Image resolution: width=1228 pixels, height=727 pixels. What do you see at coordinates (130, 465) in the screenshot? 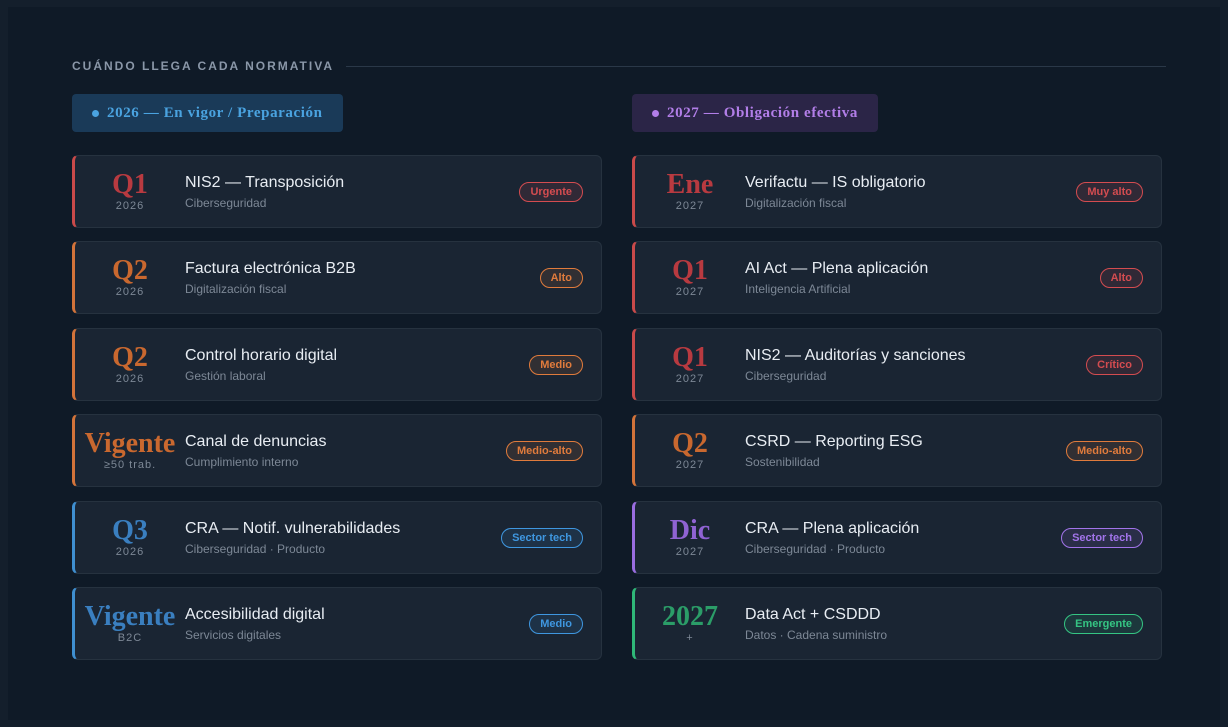
I see `deadline-detail: ≥50 trab.` at bounding box center [130, 465].